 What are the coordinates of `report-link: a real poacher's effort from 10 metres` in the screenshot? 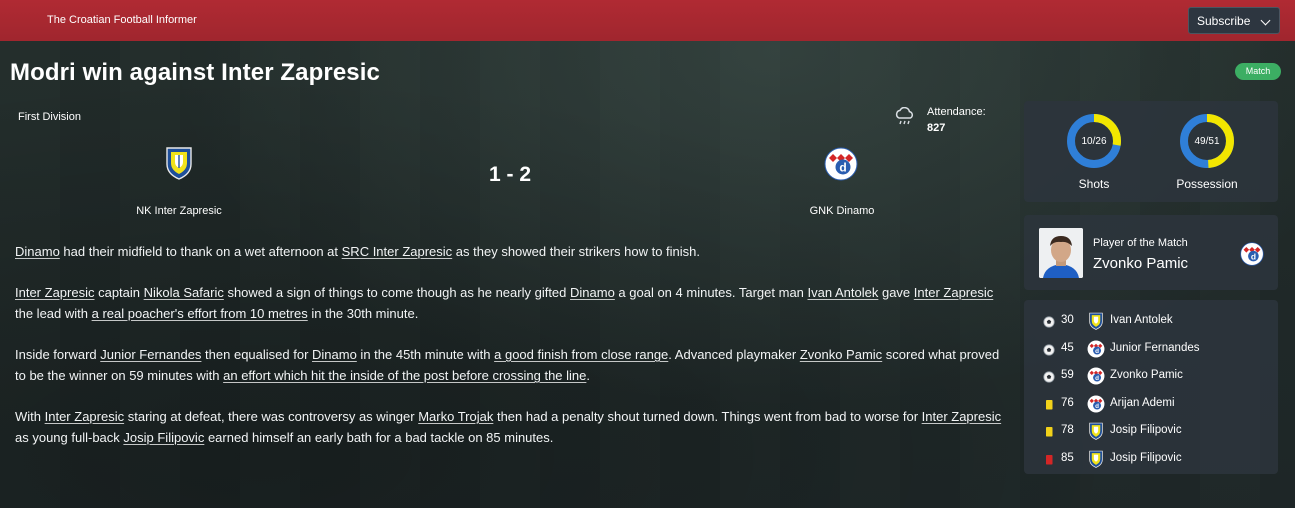 It's located at (200, 313).